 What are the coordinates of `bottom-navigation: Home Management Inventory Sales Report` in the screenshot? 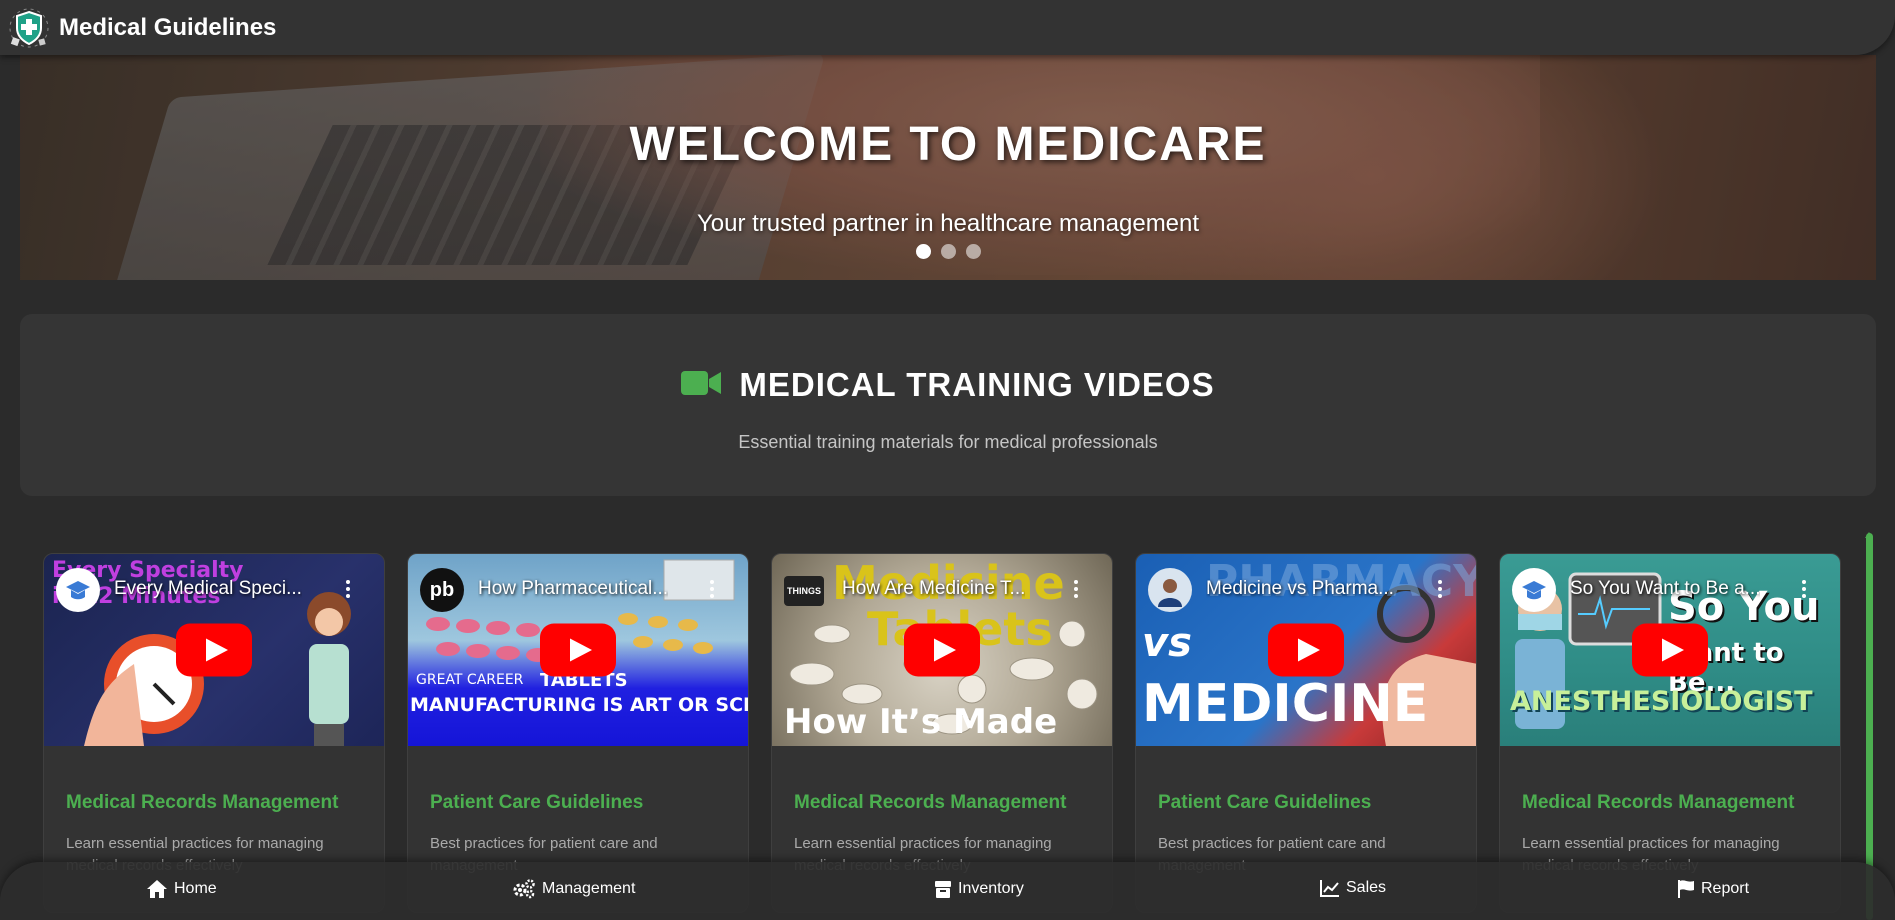 It's located at (947, 891).